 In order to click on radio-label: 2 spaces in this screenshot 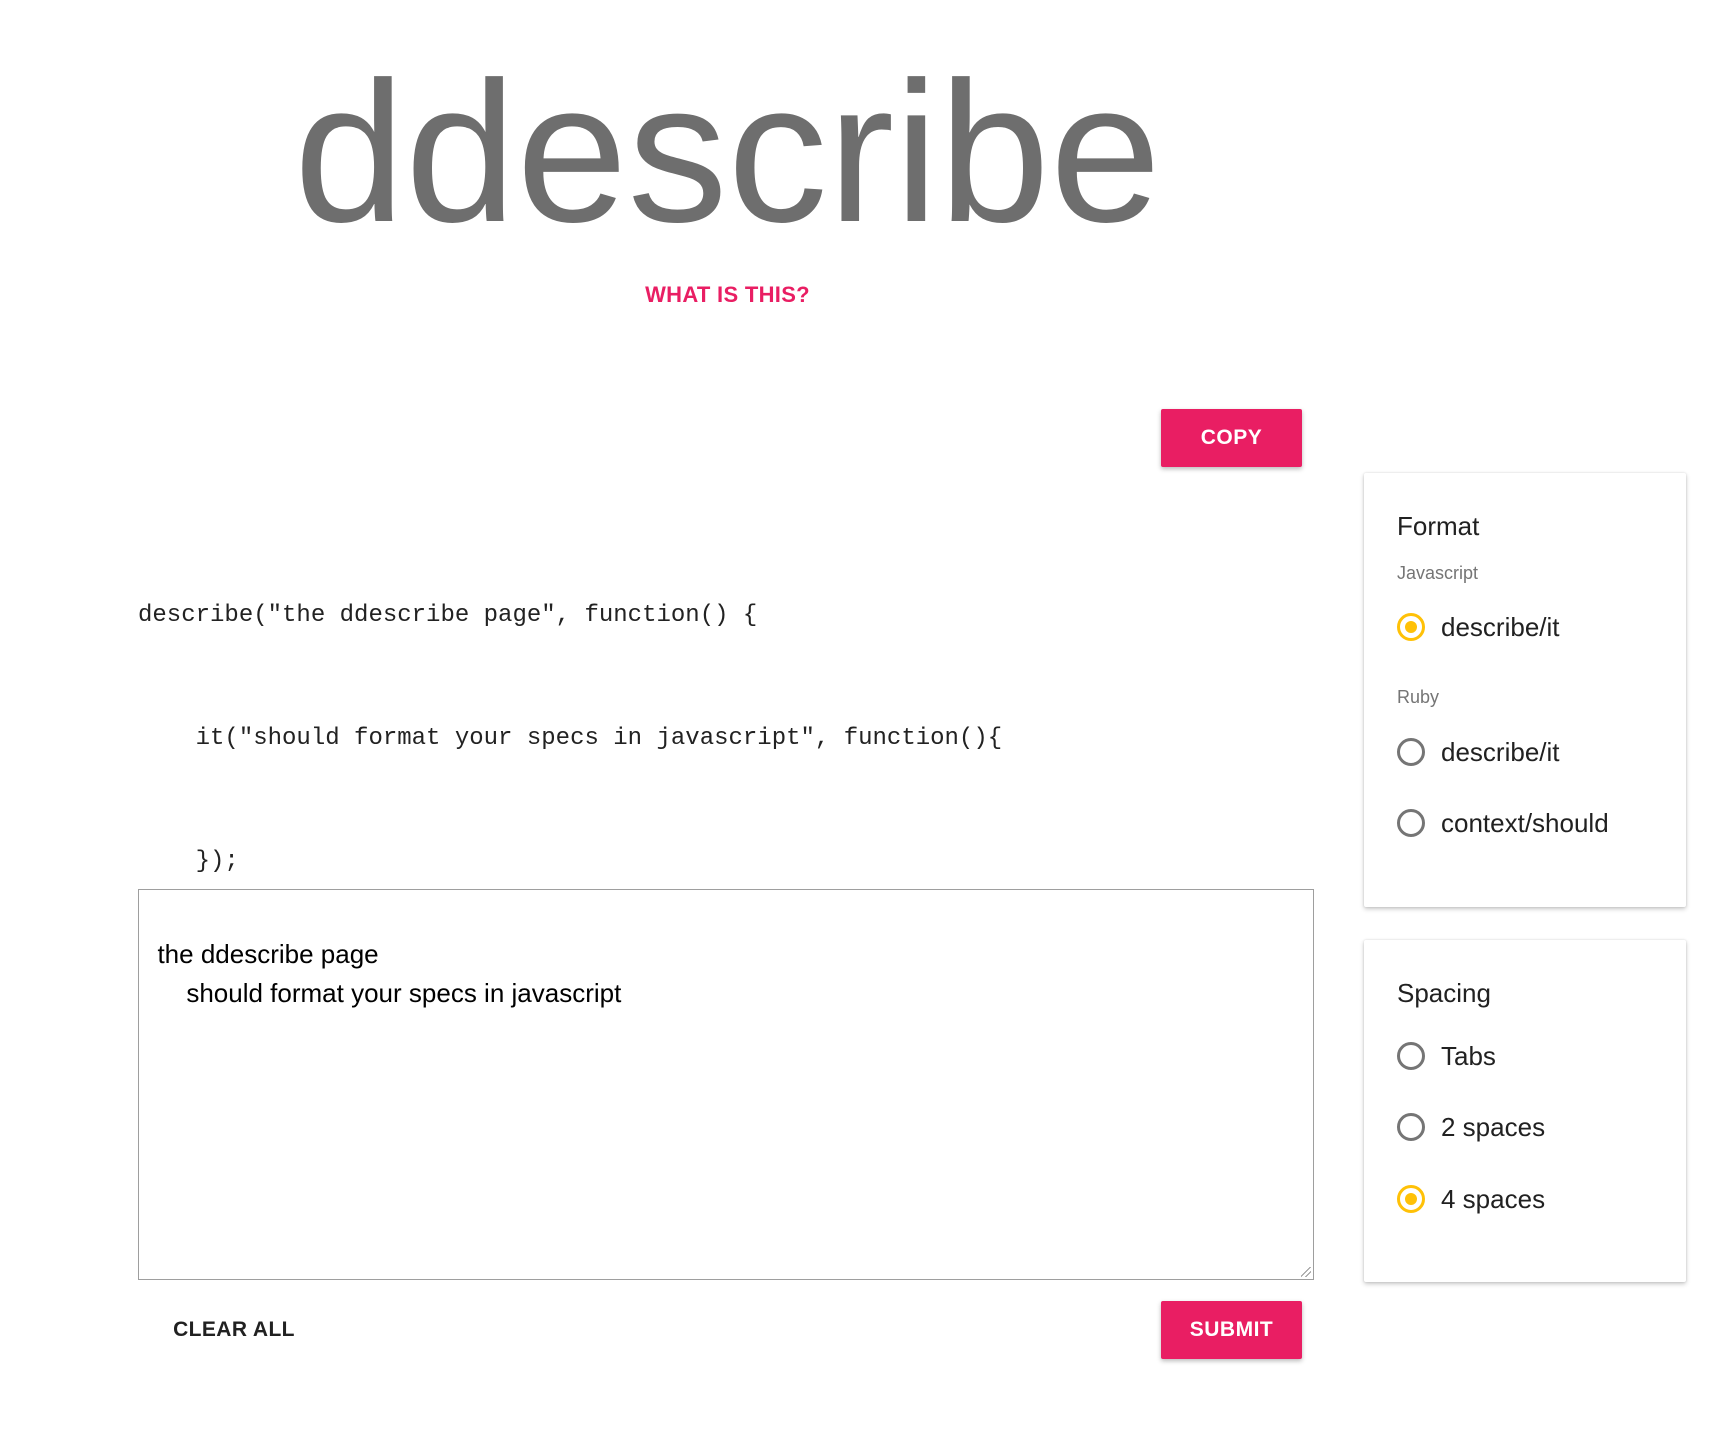, I will do `click(1493, 1126)`.